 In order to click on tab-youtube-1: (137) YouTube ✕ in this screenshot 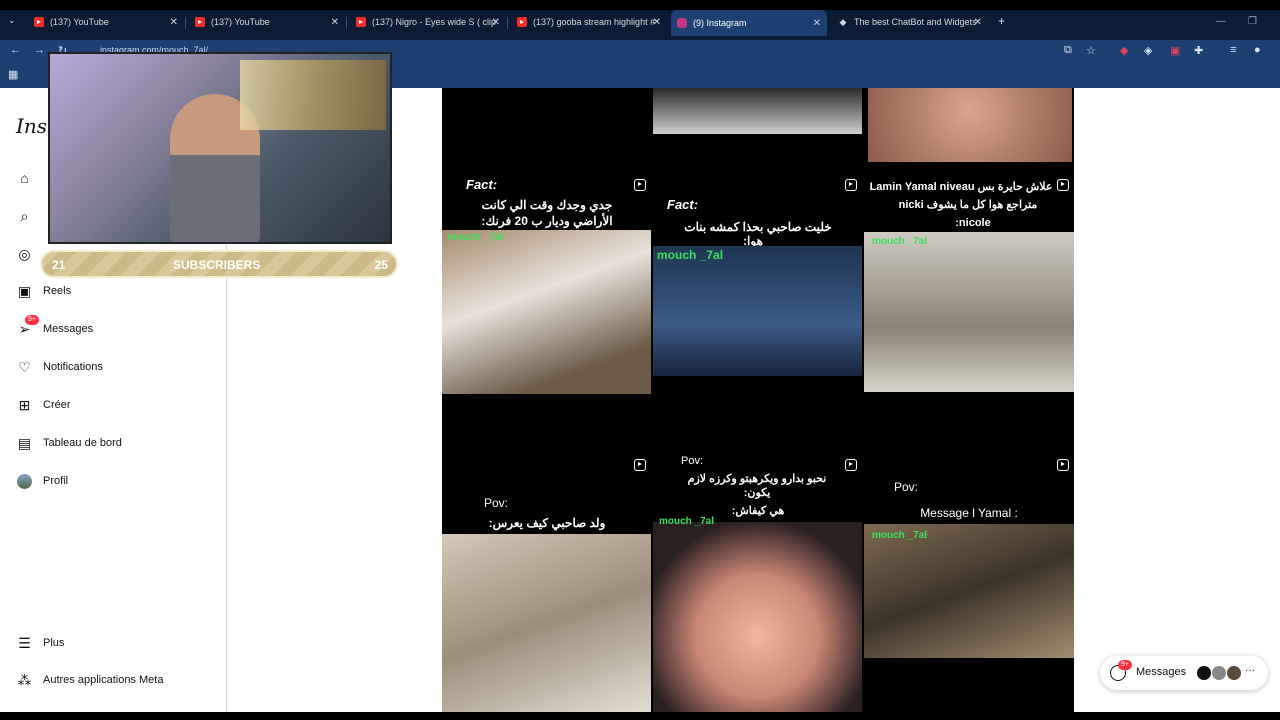, I will do `click(106, 22)`.